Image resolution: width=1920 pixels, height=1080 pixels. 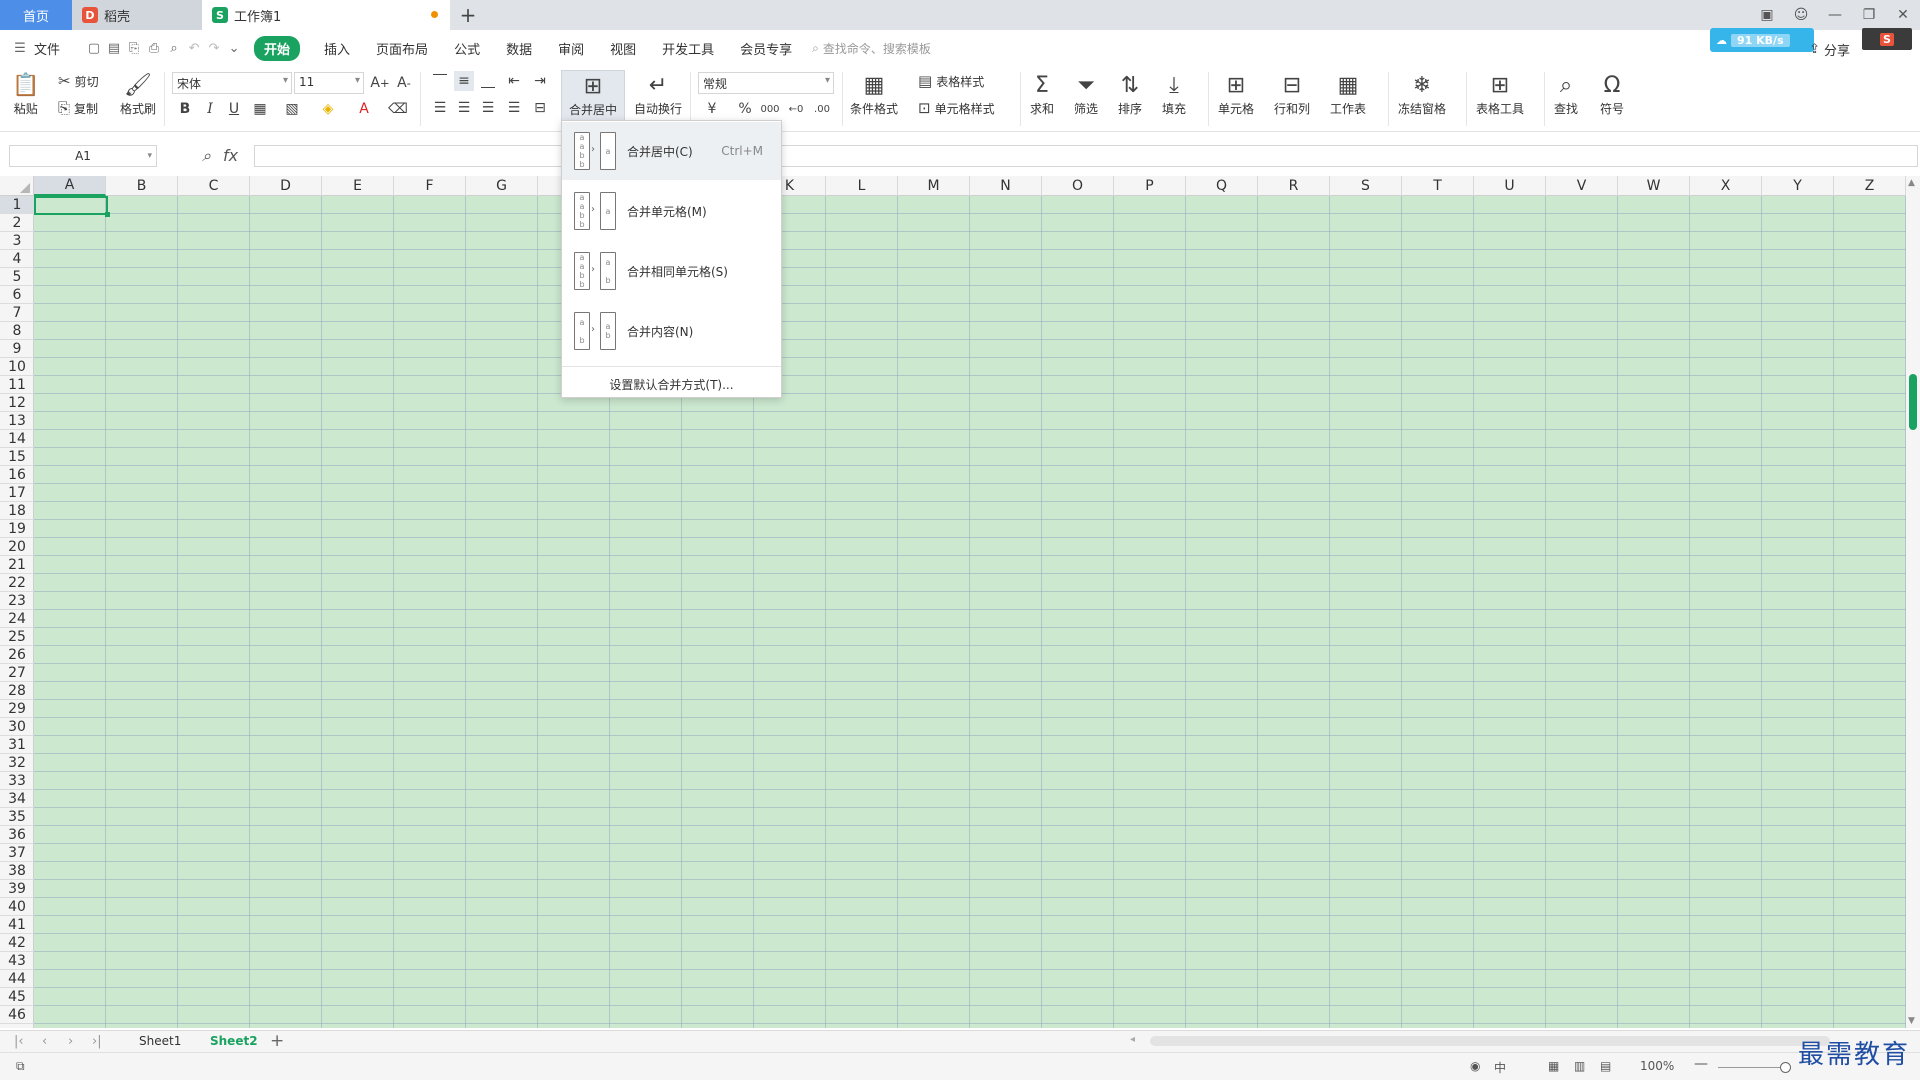 I want to click on select-all-corner, so click(x=17, y=186).